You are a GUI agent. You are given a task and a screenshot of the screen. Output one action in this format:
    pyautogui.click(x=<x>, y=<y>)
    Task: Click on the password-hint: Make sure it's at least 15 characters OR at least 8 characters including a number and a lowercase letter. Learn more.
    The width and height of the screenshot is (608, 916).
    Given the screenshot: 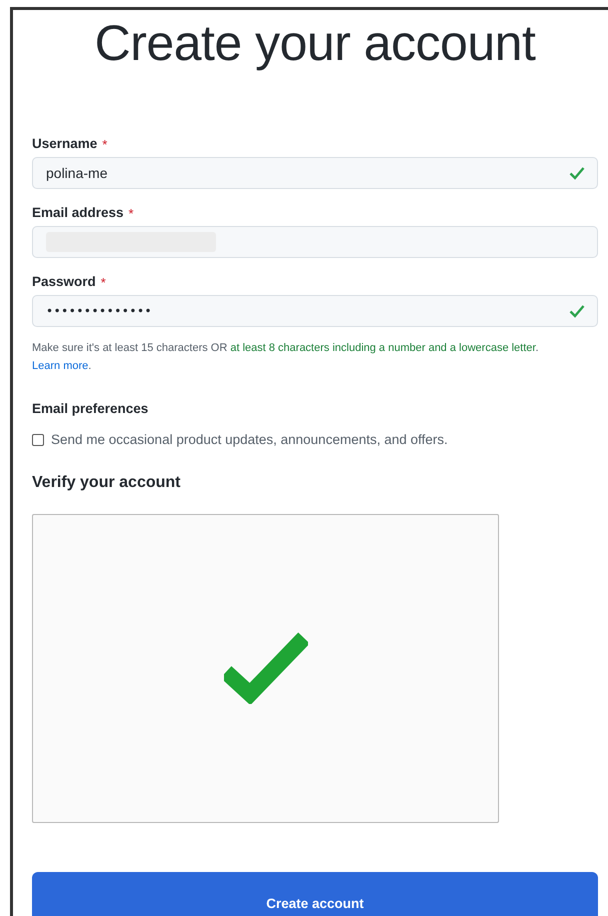 What is the action you would take?
    pyautogui.click(x=286, y=357)
    